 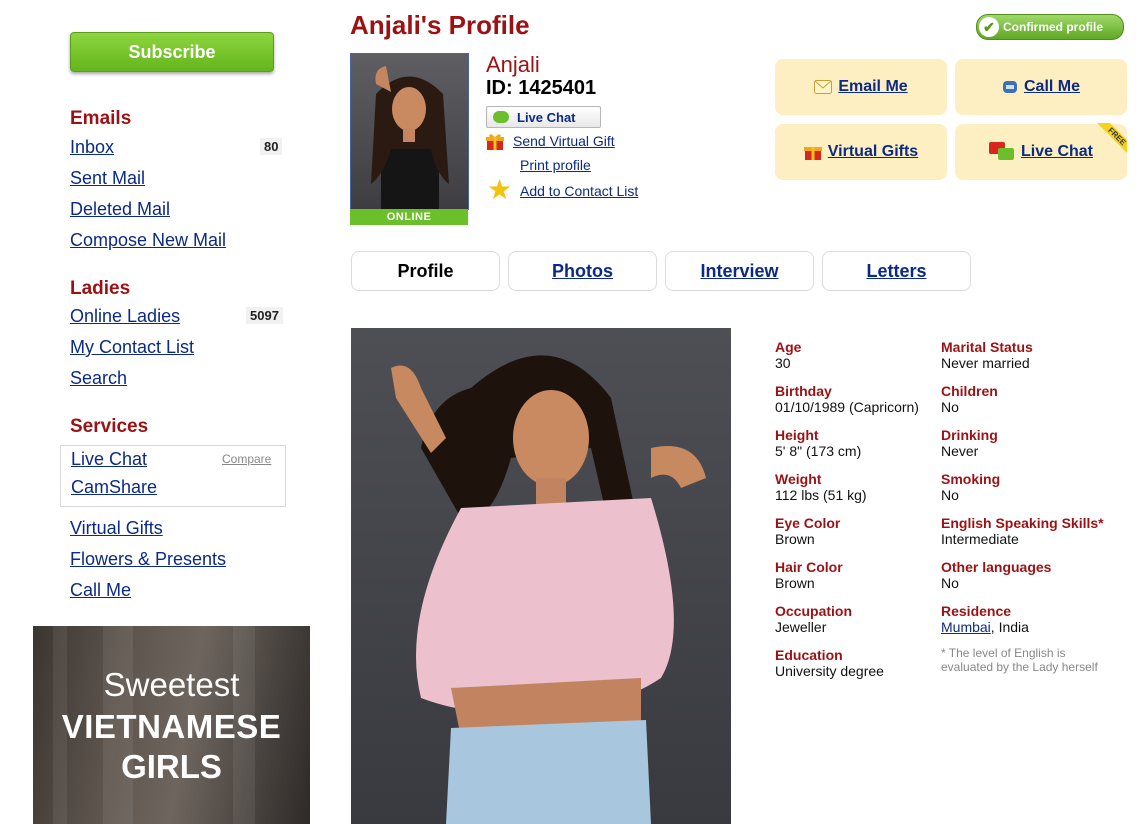 I want to click on emails-section-title: Emails, so click(x=101, y=118).